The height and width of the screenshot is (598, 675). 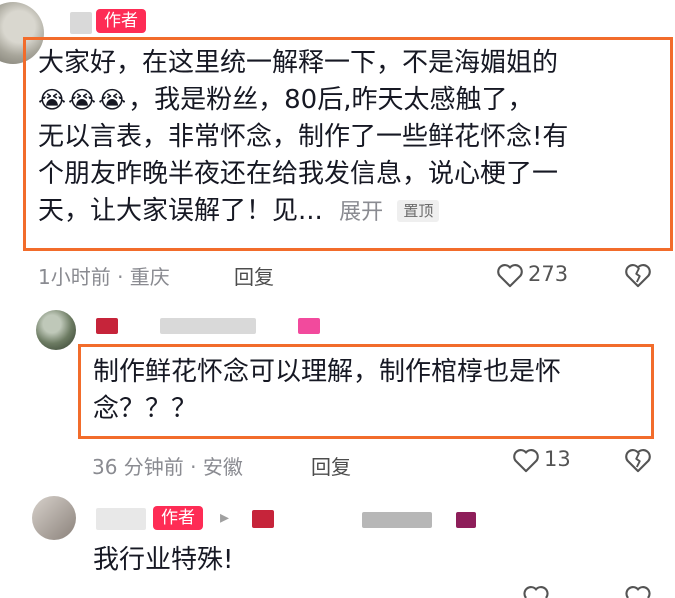 I want to click on comment-line: 无以言表，非常怀念，制作了一些鲜花怀念!有, so click(x=303, y=137).